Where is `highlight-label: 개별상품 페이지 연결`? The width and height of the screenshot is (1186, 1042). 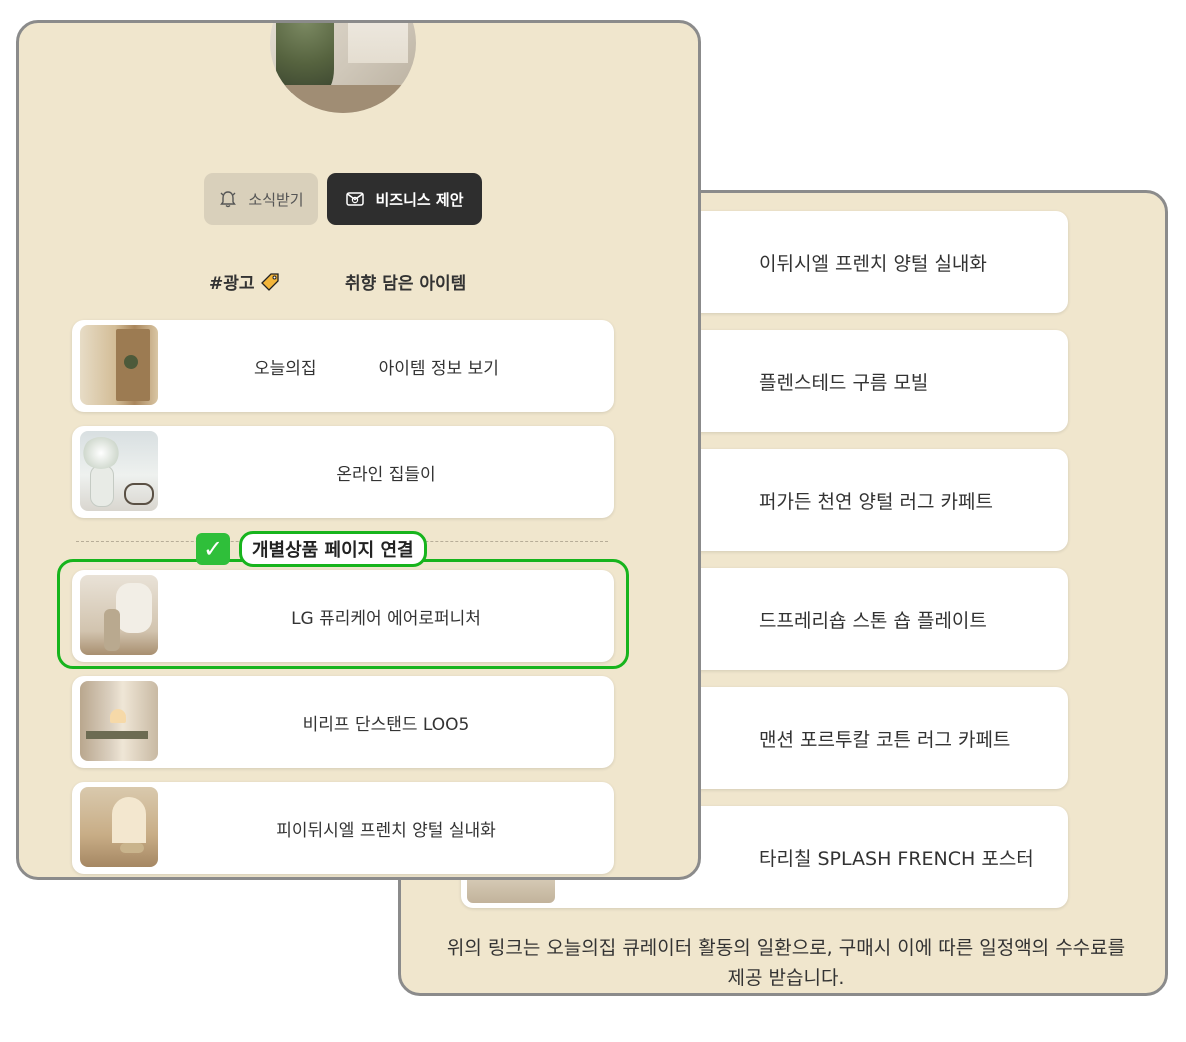
highlight-label: 개별상품 페이지 연결 is located at coordinates (333, 549).